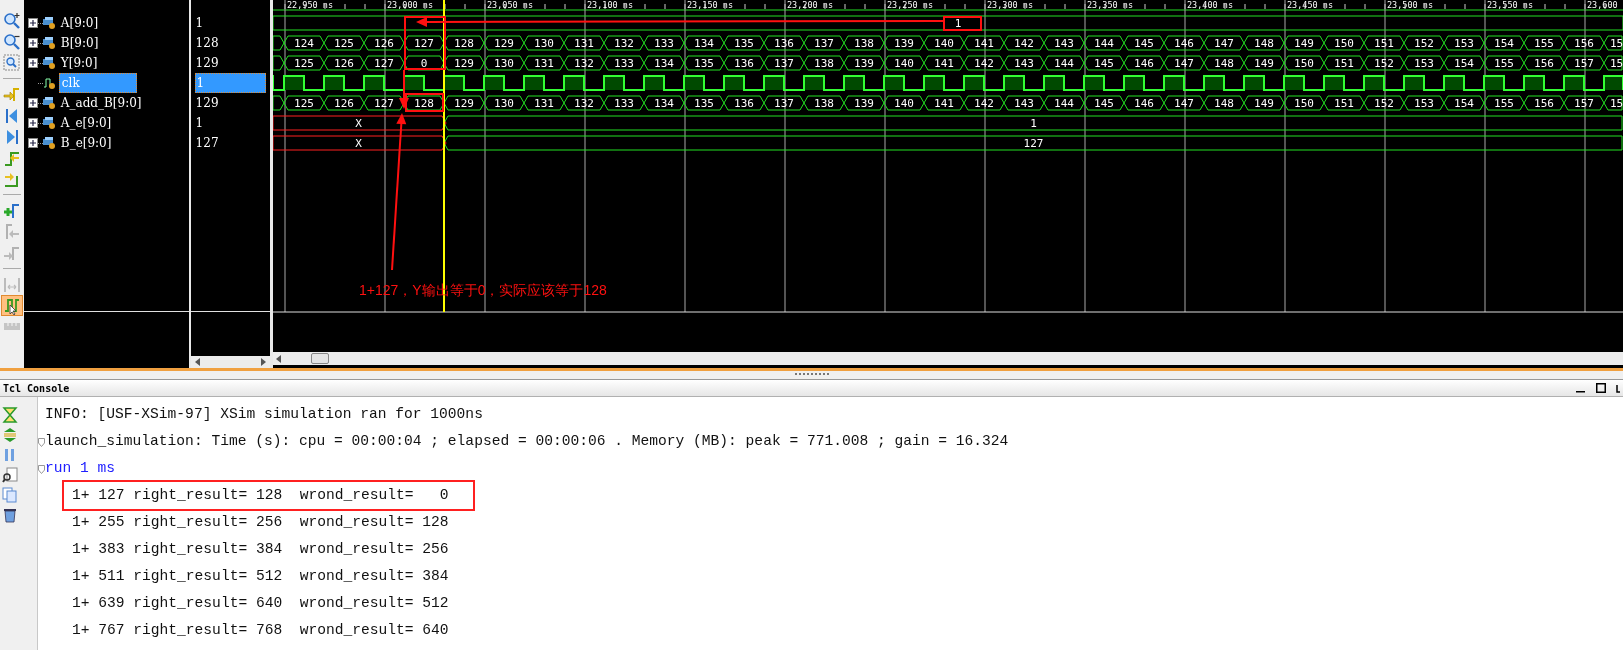 The height and width of the screenshot is (650, 1623). I want to click on console-line: run 1 ms, so click(80, 468).